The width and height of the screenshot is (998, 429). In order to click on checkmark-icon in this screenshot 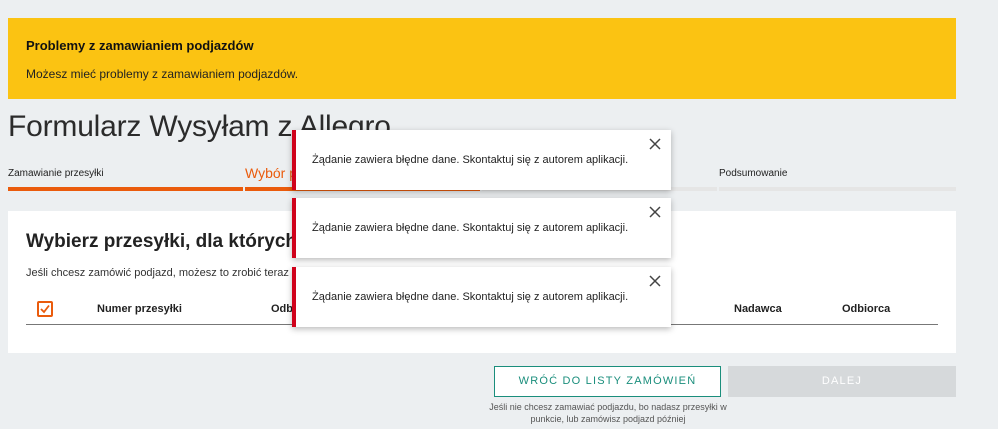, I will do `click(45, 309)`.